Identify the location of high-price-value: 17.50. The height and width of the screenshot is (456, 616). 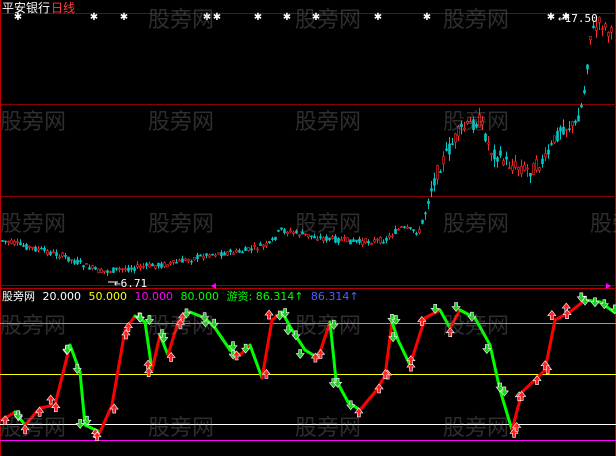
(581, 18).